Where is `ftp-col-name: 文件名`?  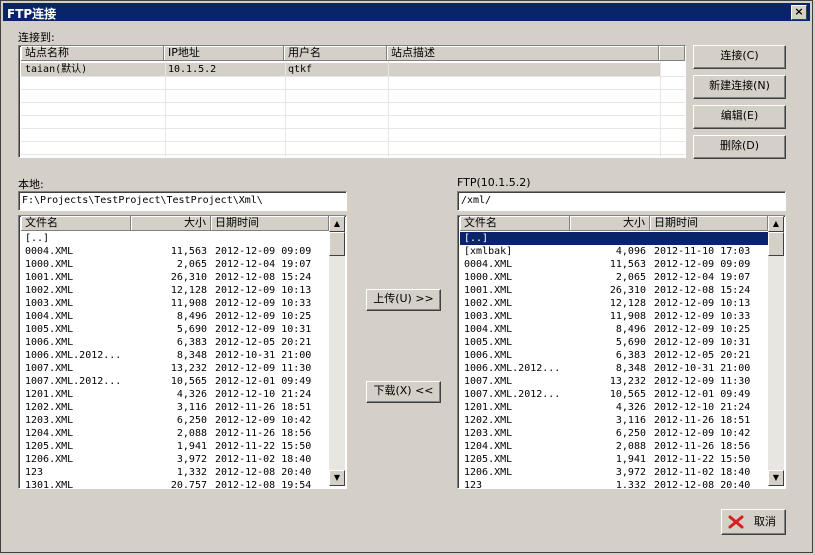
ftp-col-name: 文件名 is located at coordinates (515, 223).